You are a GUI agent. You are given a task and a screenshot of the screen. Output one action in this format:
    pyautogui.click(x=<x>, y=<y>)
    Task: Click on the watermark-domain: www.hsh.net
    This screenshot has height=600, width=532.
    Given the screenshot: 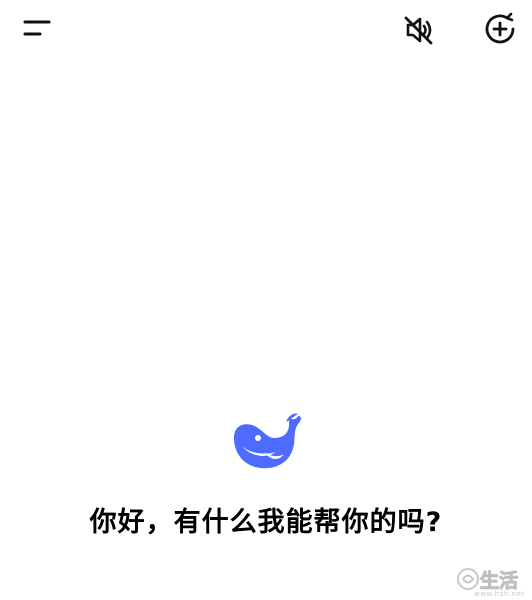 What is the action you would take?
    pyautogui.click(x=499, y=594)
    